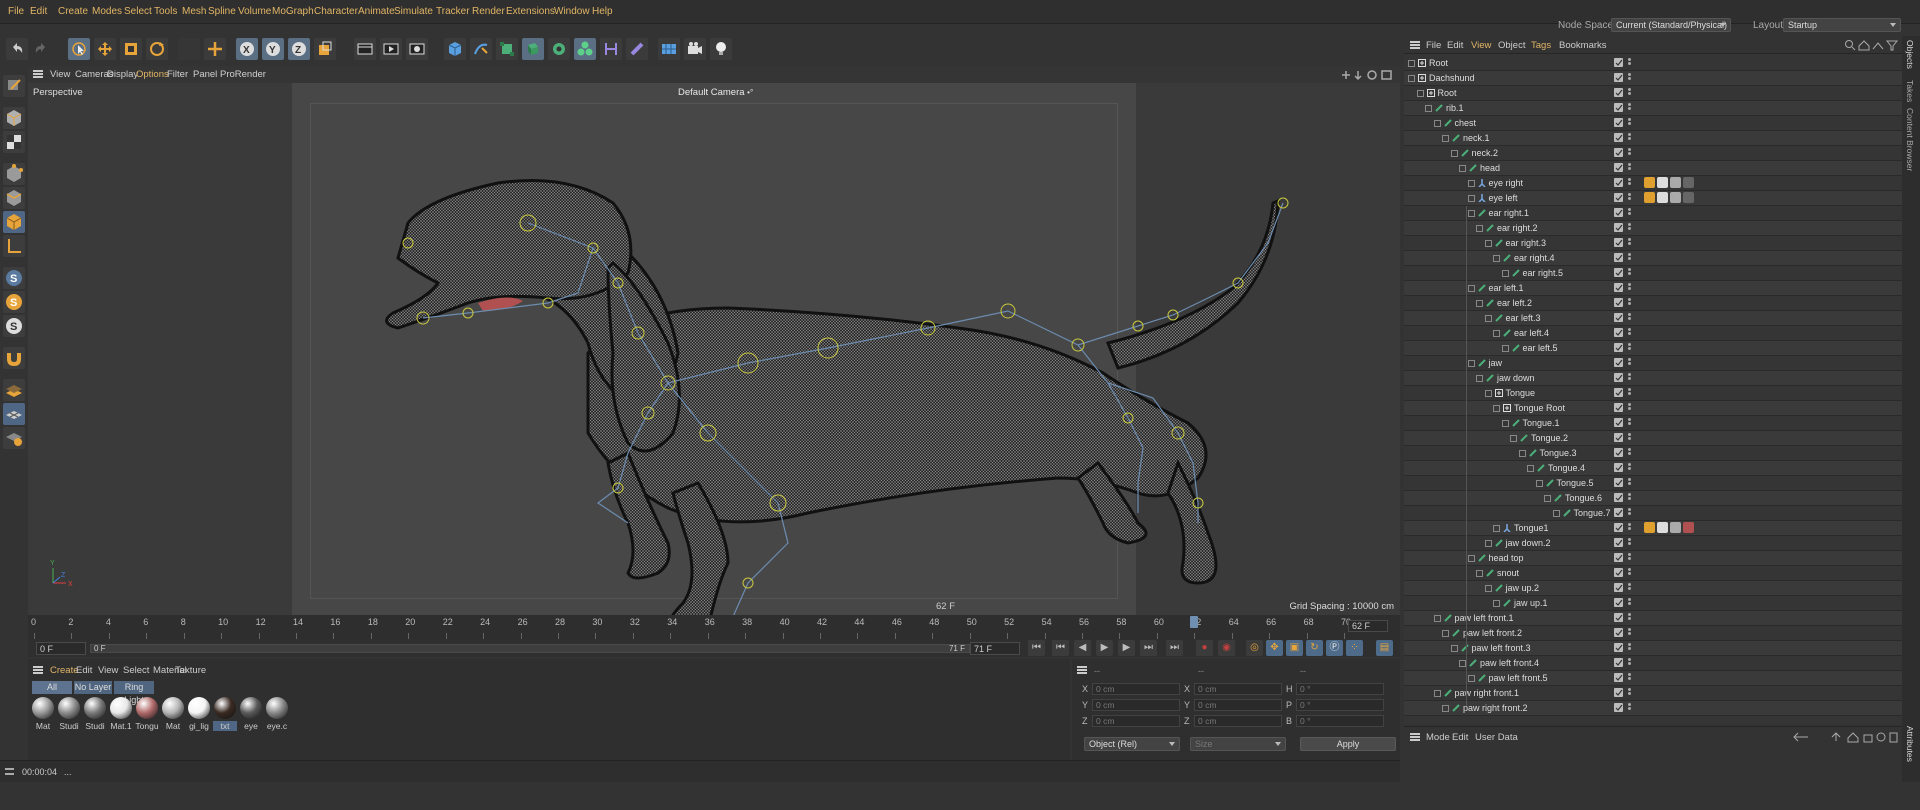 This screenshot has height=810, width=1920. Describe the element at coordinates (455, 49) in the screenshot. I see `cube-icon` at that location.